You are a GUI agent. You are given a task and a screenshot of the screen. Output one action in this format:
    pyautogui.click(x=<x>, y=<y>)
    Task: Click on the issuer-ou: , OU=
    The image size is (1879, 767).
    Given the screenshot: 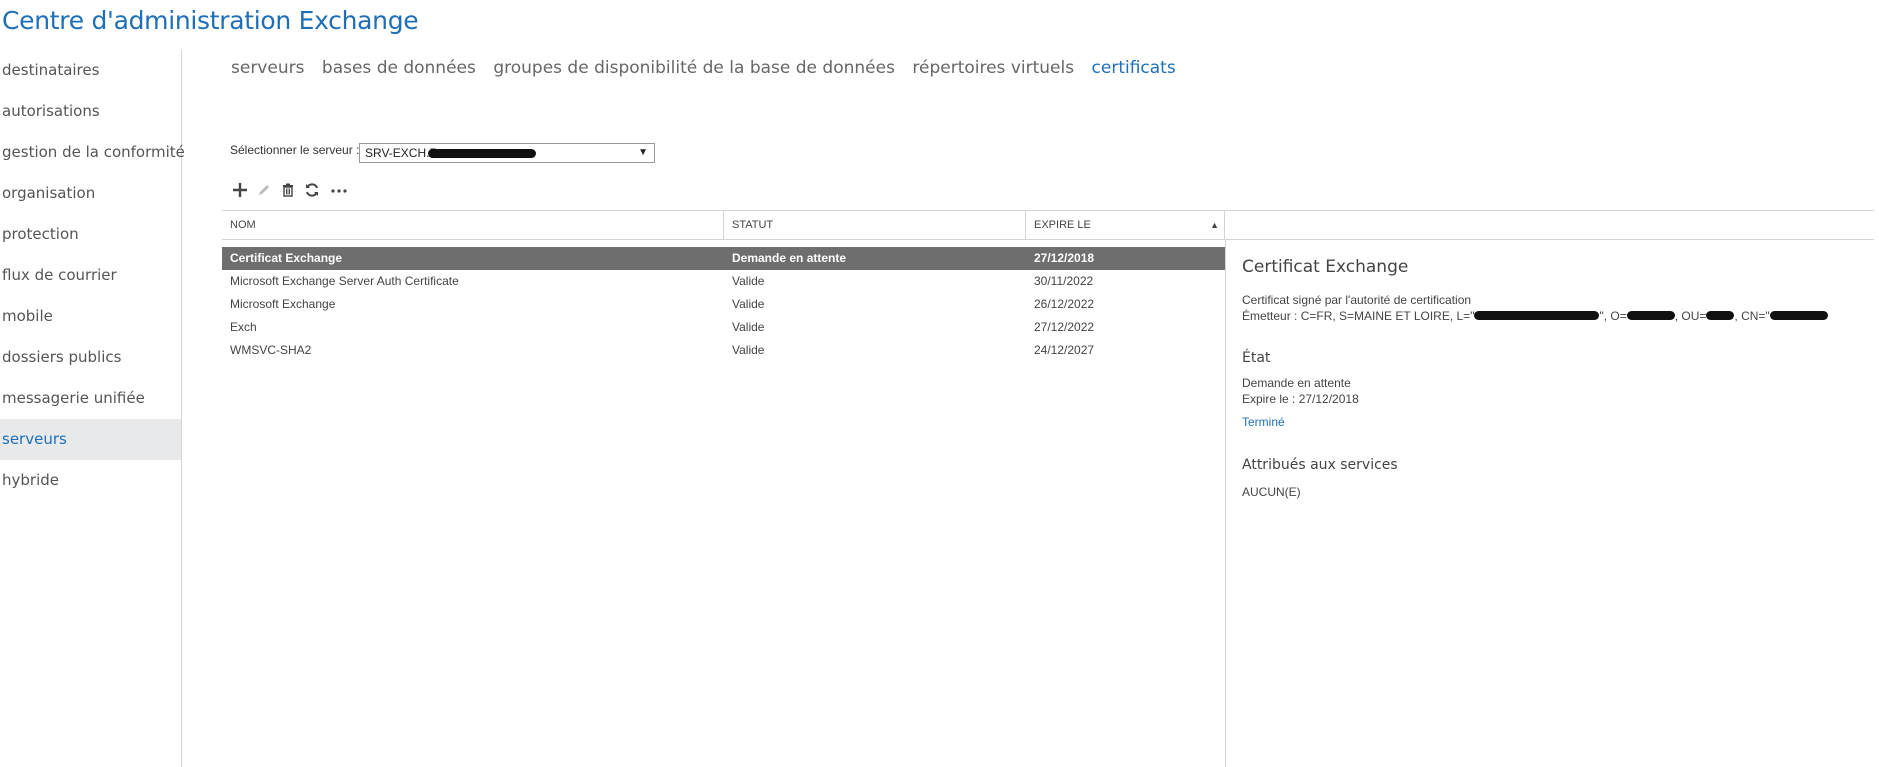 What is the action you would take?
    pyautogui.click(x=1690, y=316)
    